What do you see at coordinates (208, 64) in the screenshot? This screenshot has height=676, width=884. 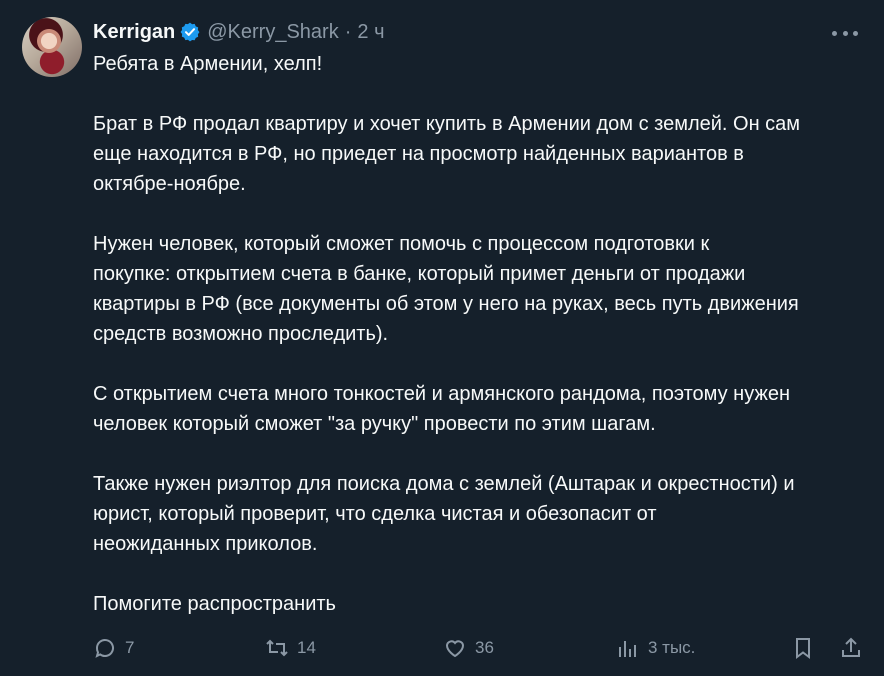 I see `tweet-paragraph: Ребята в Армении, хелп!` at bounding box center [208, 64].